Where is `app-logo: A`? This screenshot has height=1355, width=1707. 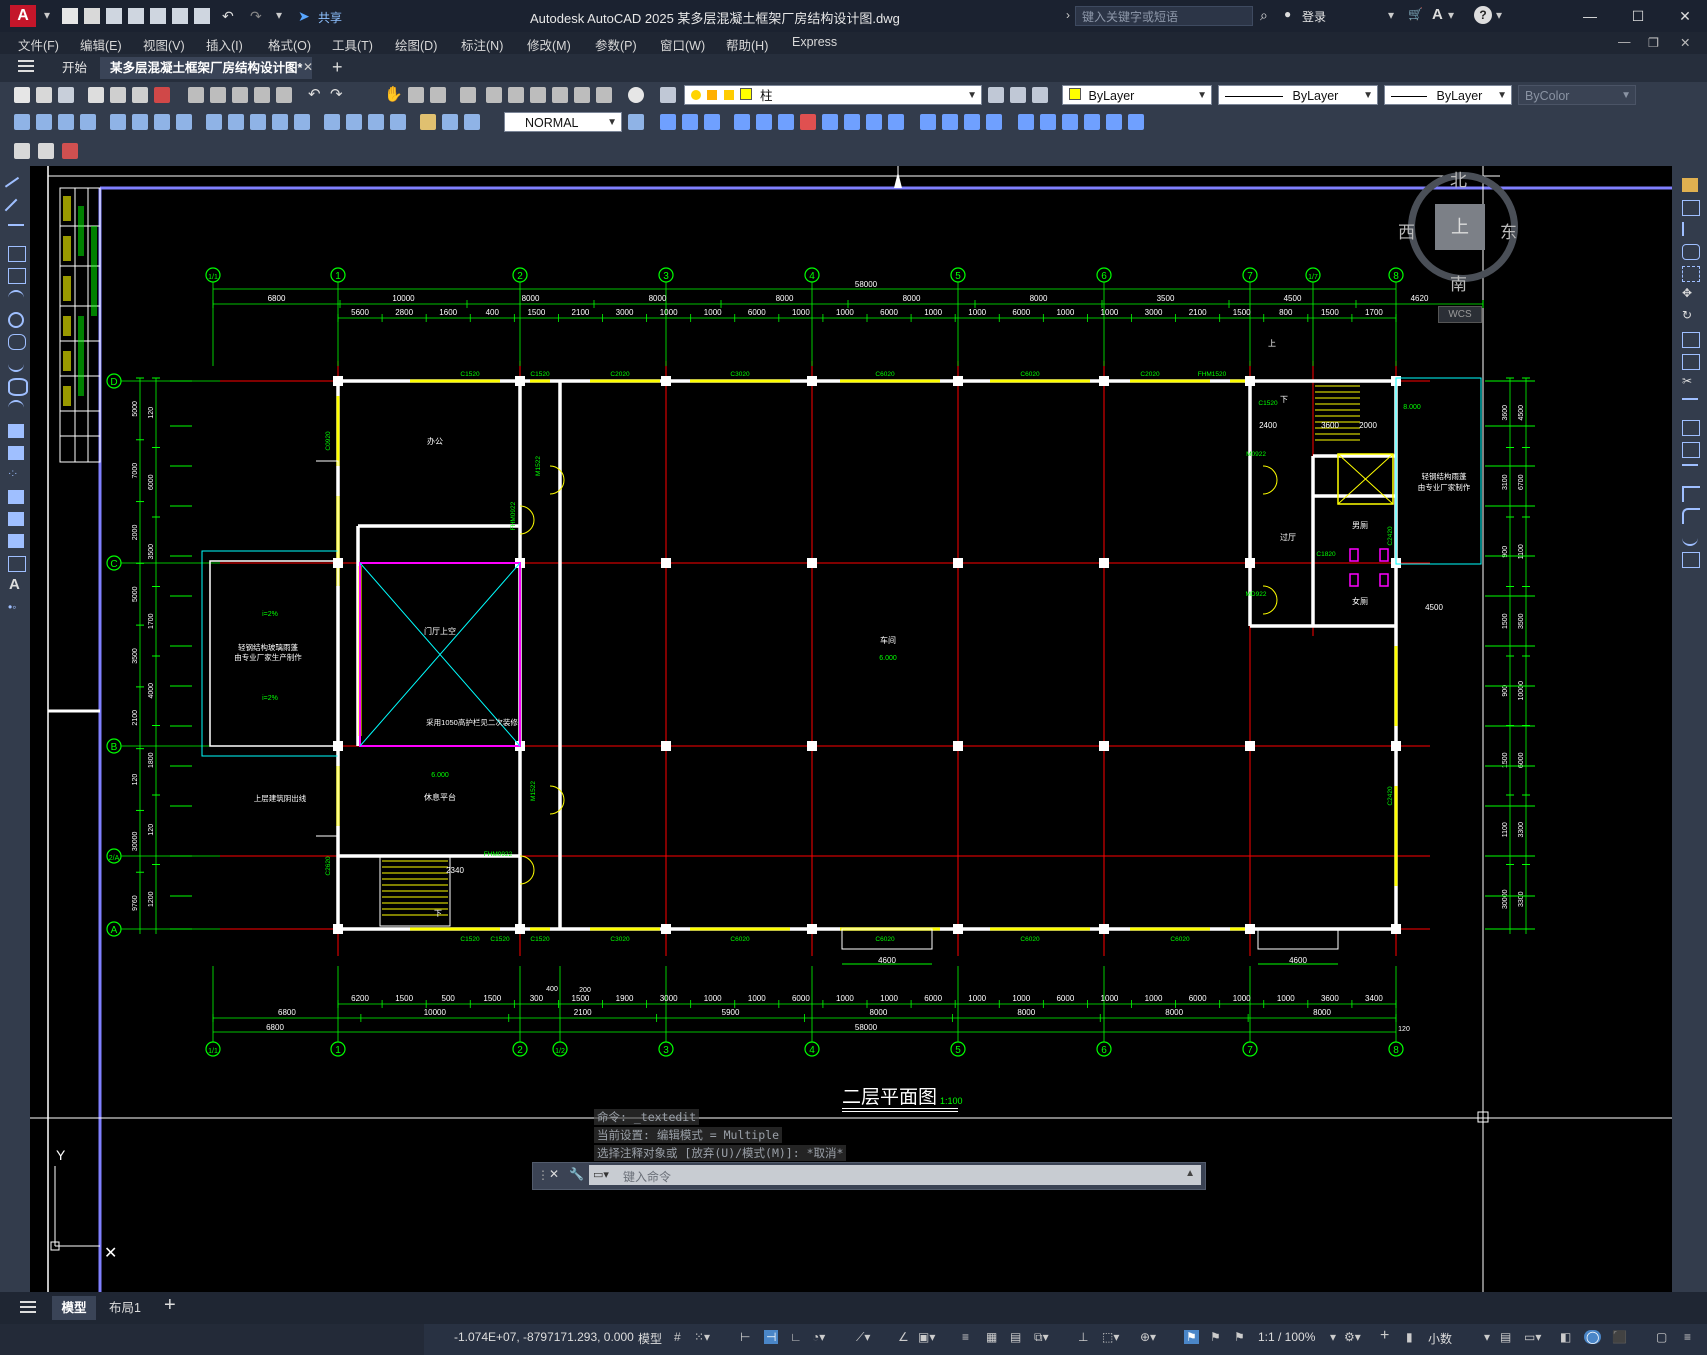 app-logo: A is located at coordinates (23, 16).